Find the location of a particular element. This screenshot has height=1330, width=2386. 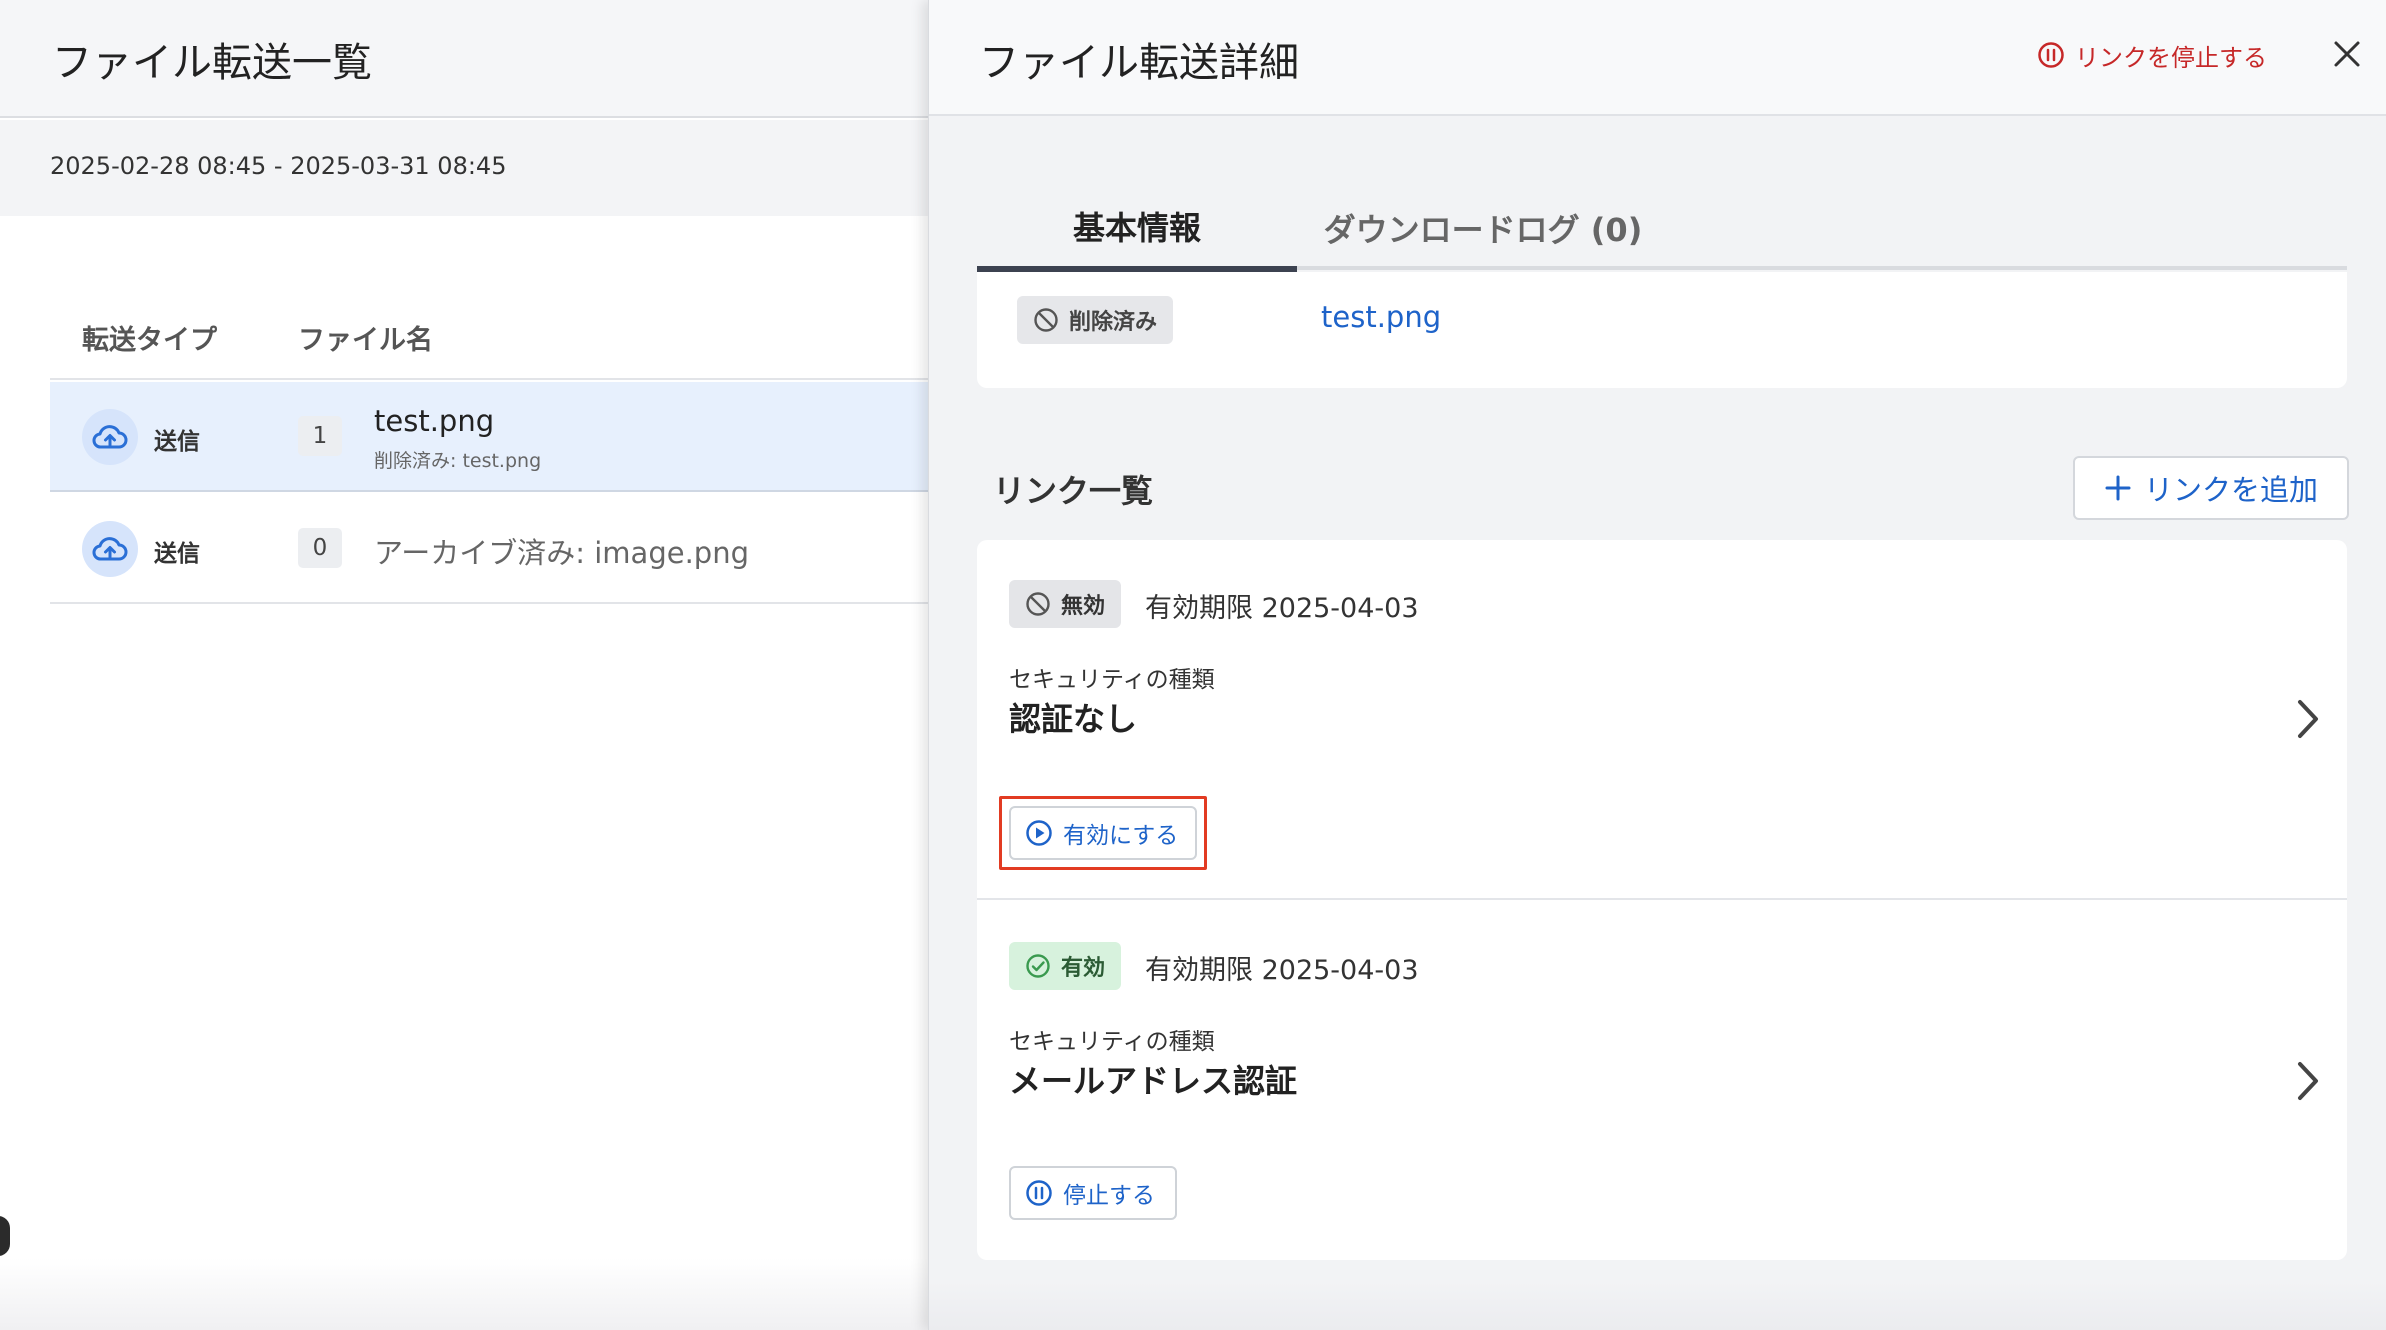

drawer-title: ファイル転送詳細 is located at coordinates (1139, 63).